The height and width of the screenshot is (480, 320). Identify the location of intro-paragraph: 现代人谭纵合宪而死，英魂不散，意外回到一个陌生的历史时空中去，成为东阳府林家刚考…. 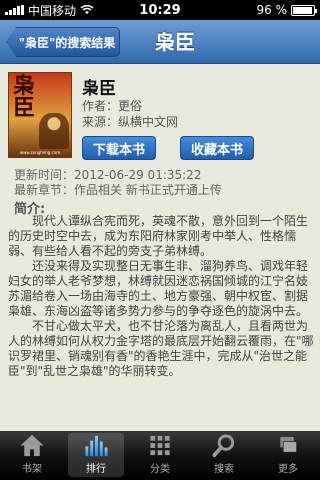
(158, 236).